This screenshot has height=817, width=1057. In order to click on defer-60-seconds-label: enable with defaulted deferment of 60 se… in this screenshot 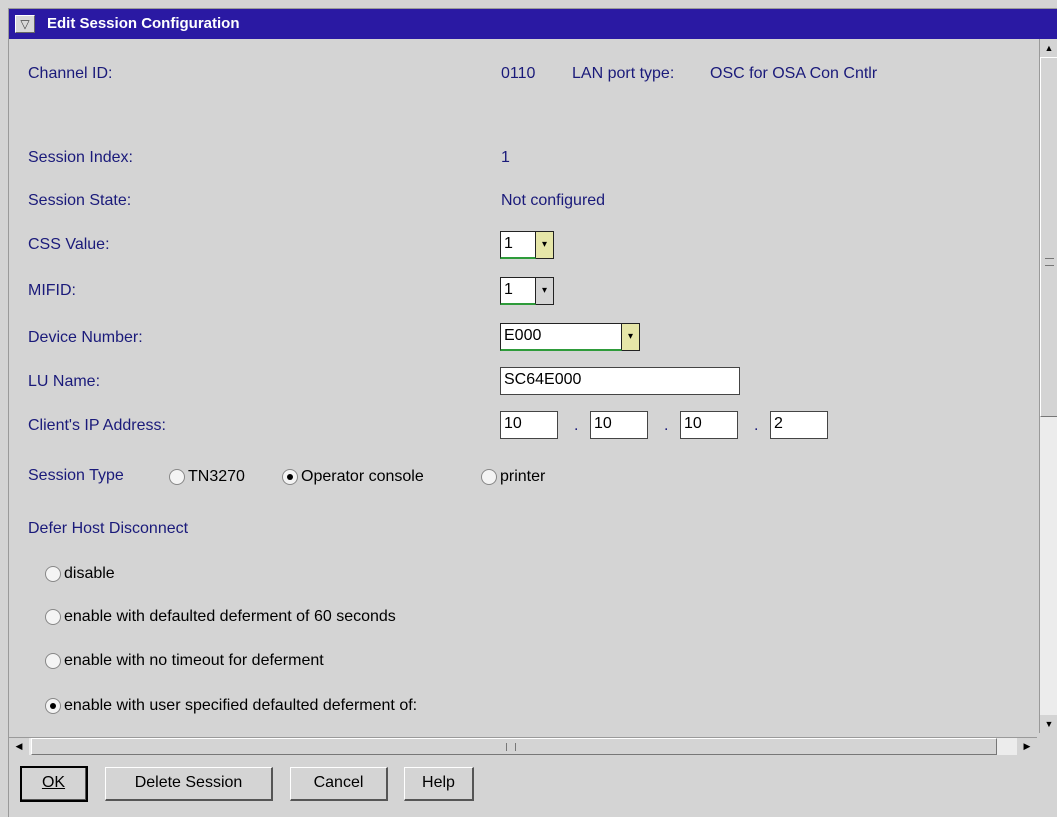, I will do `click(230, 616)`.